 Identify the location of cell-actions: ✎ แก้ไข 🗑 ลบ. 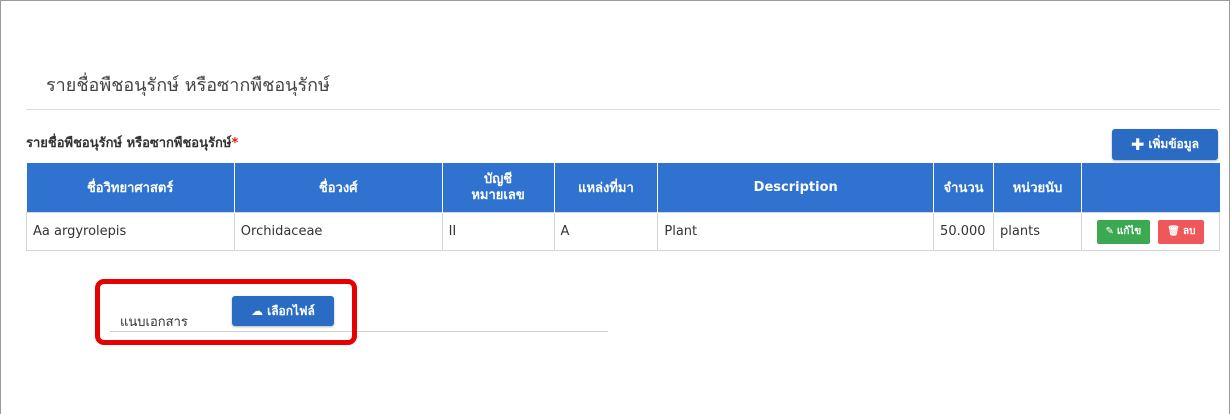
(1150, 231).